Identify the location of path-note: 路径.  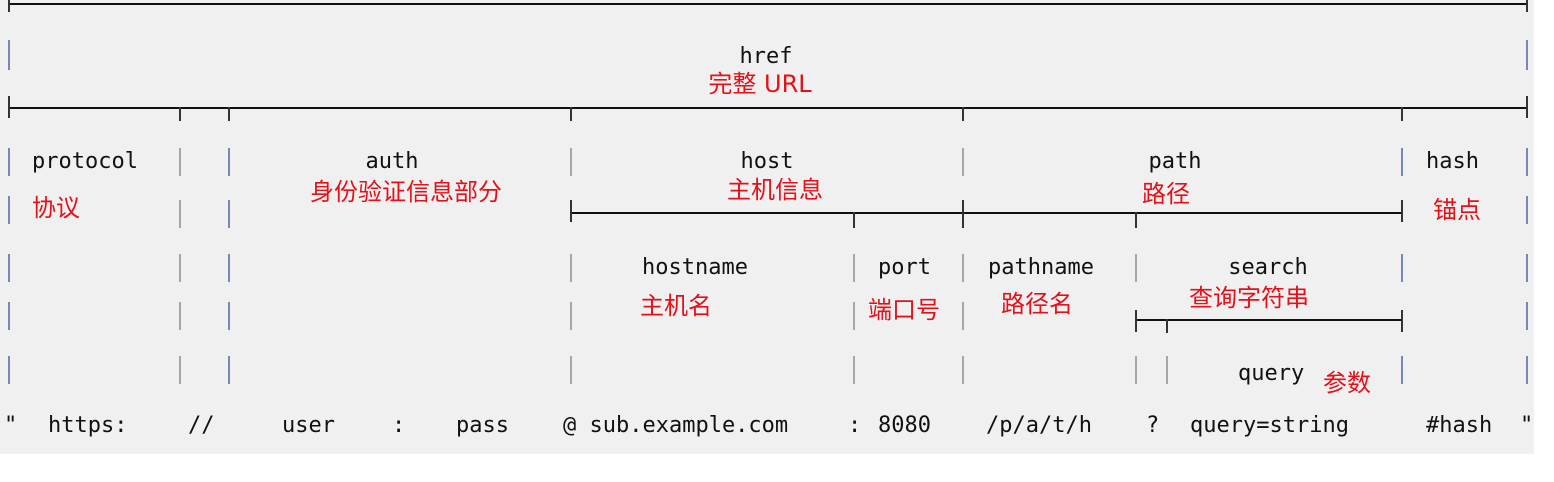
(1166, 194).